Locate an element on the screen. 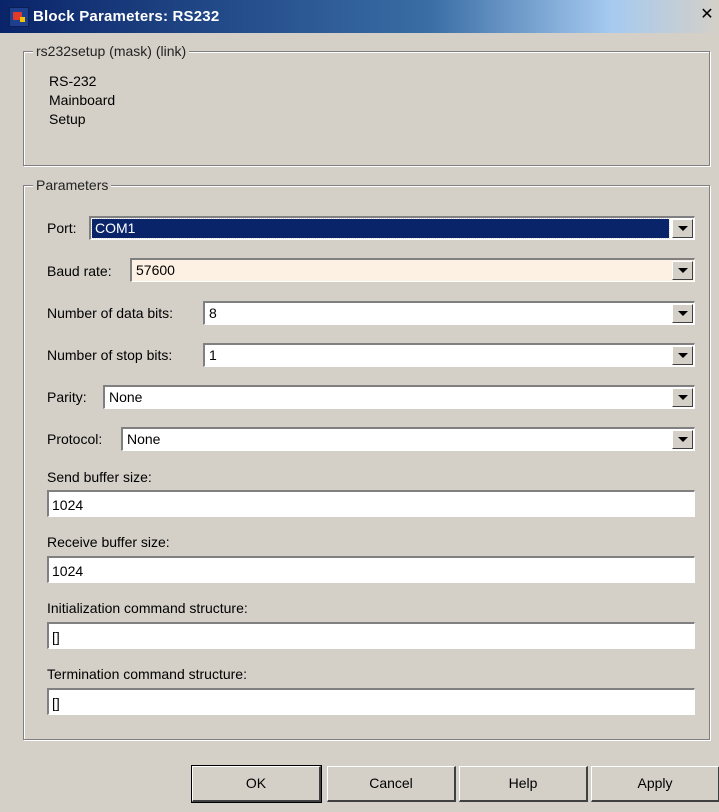 The height and width of the screenshot is (812, 719). apply-button: Apply is located at coordinates (655, 784).